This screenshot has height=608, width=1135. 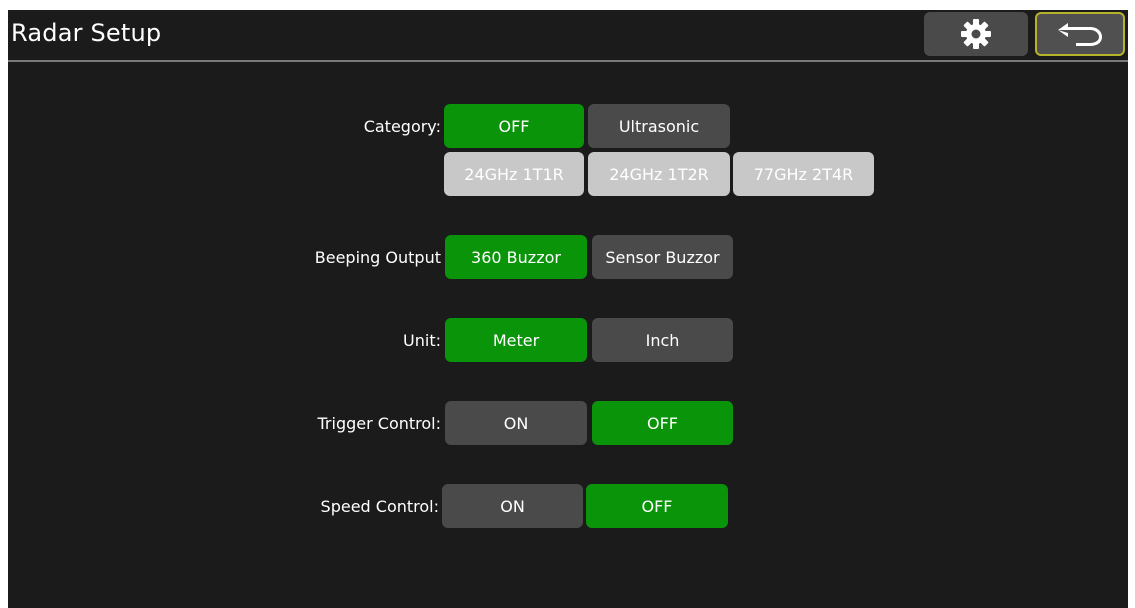 What do you see at coordinates (516, 423) in the screenshot?
I see `trigger-control-on-button: ON` at bounding box center [516, 423].